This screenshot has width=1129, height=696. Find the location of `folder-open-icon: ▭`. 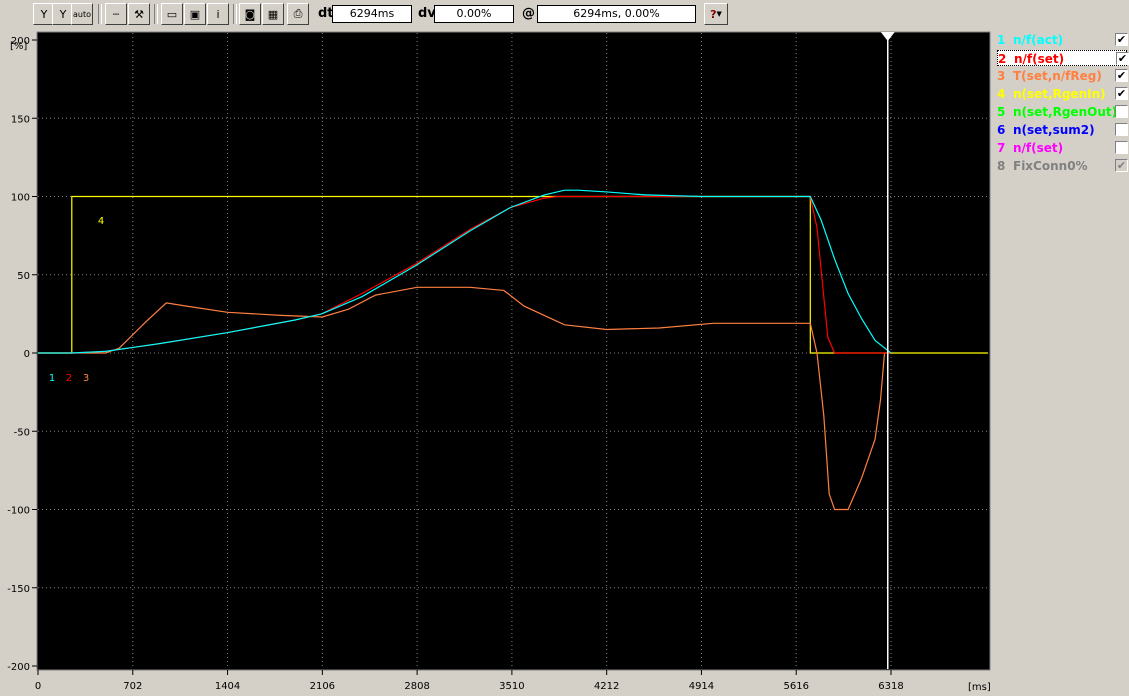

folder-open-icon: ▭ is located at coordinates (172, 14).